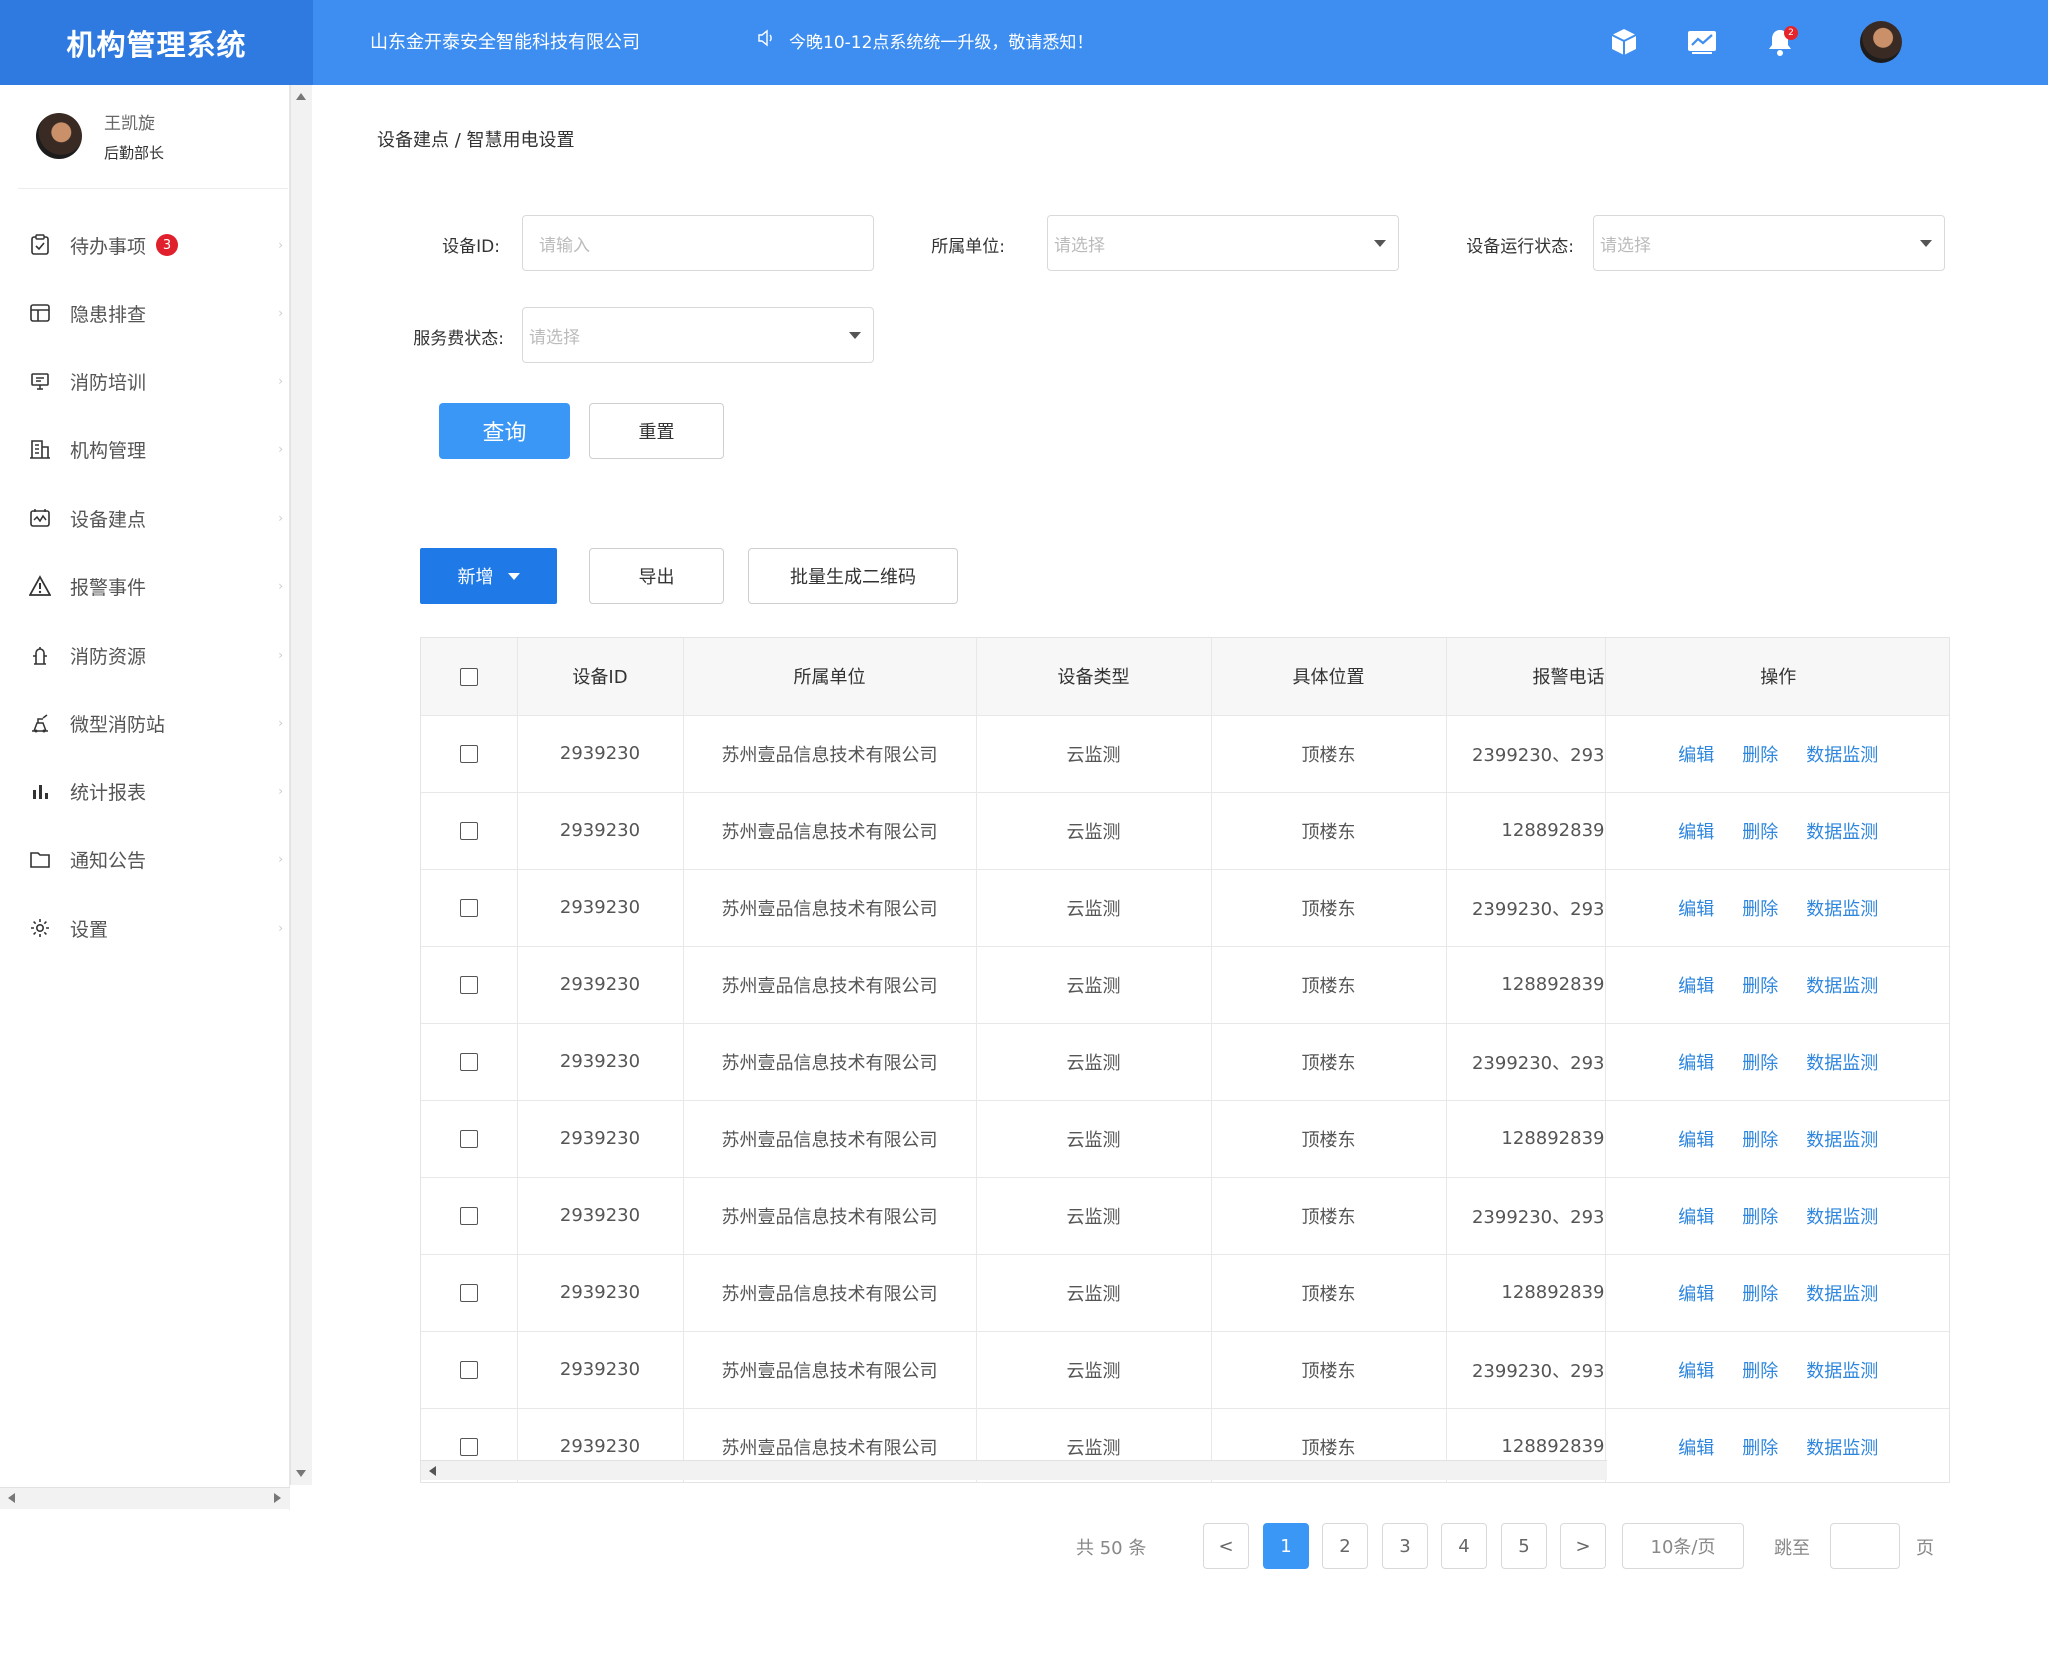 The image size is (2048, 1663). Describe the element at coordinates (1526, 985) in the screenshot. I see `phone-cell: 128892839` at that location.